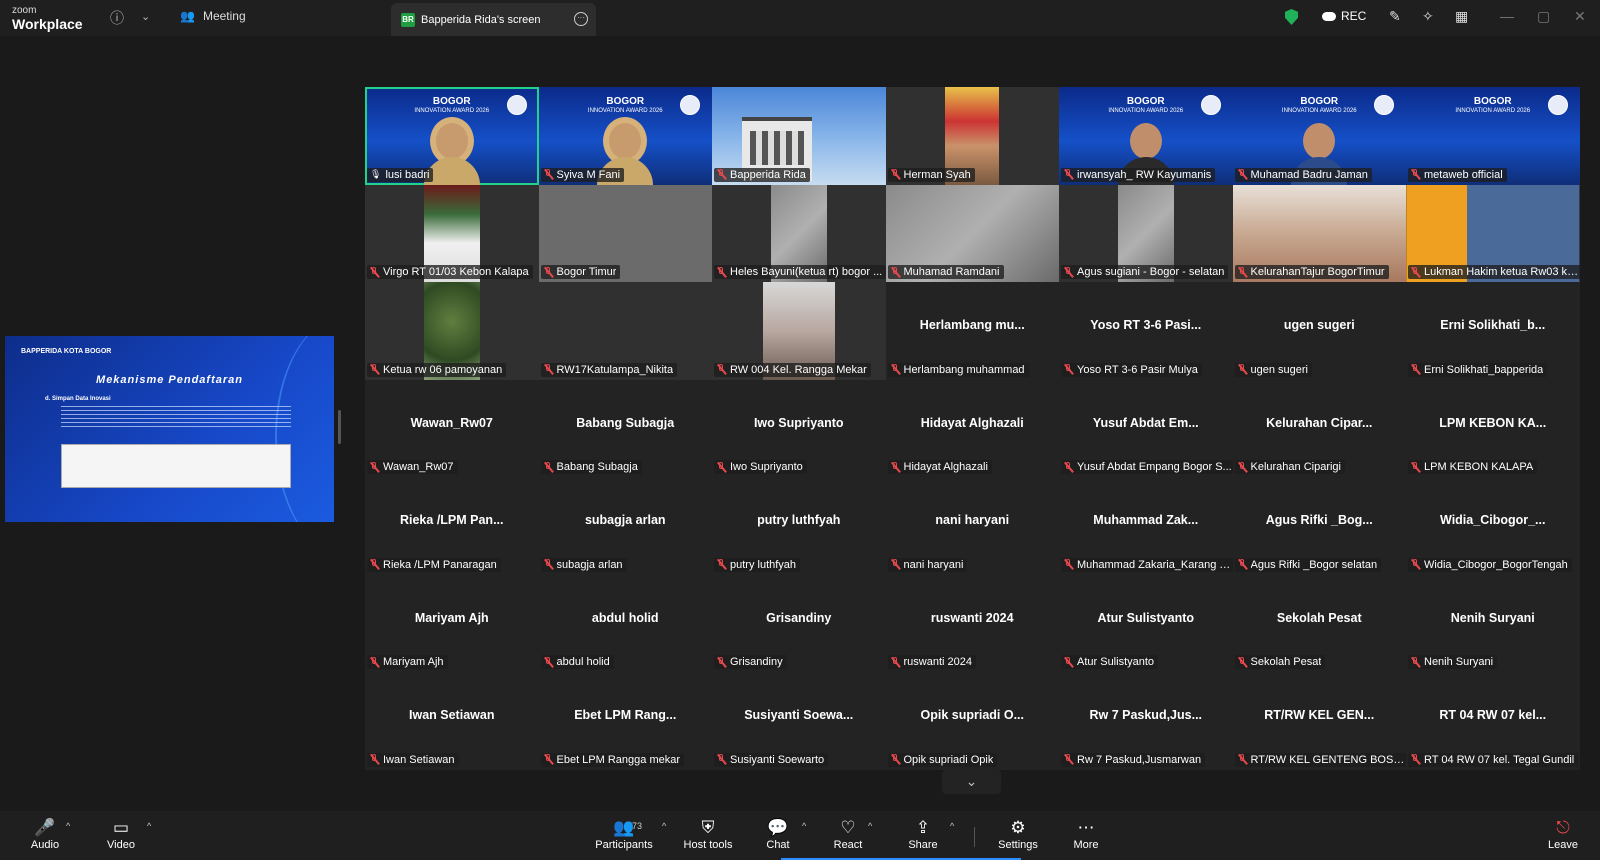  Describe the element at coordinates (1086, 845) in the screenshot. I see `more-label: More` at that location.